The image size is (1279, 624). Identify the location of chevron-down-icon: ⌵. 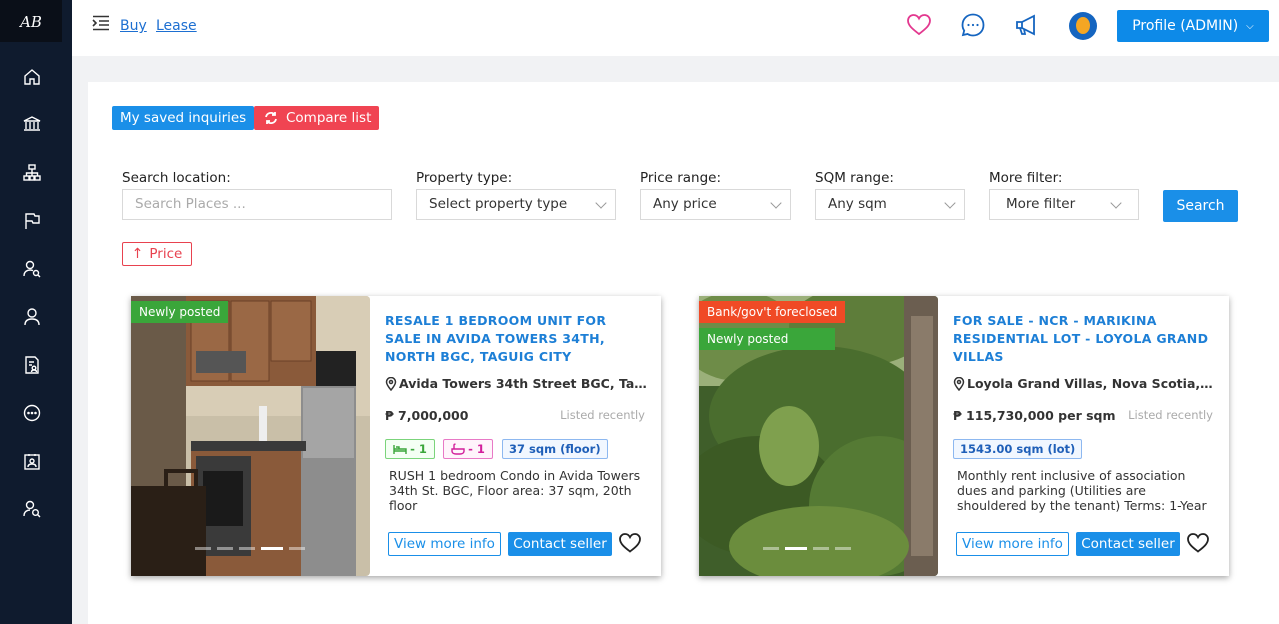
(1250, 26).